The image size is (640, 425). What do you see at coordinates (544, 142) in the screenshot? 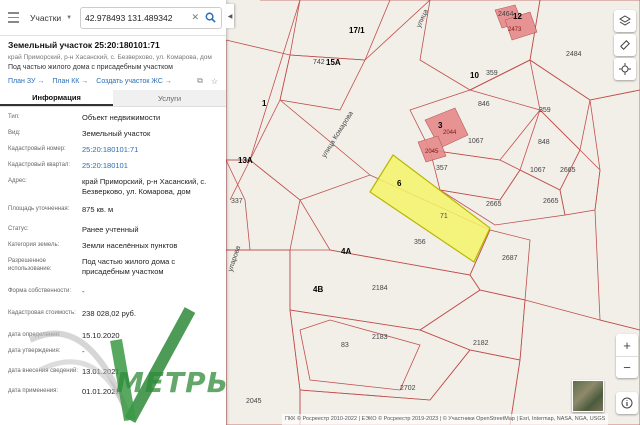
I see `svg-text: 848` at bounding box center [544, 142].